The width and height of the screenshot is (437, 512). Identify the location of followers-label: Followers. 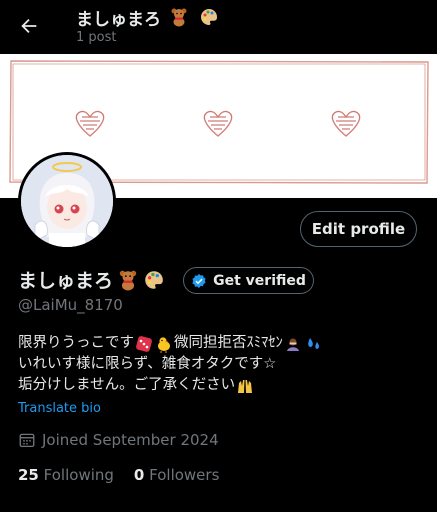
(184, 475).